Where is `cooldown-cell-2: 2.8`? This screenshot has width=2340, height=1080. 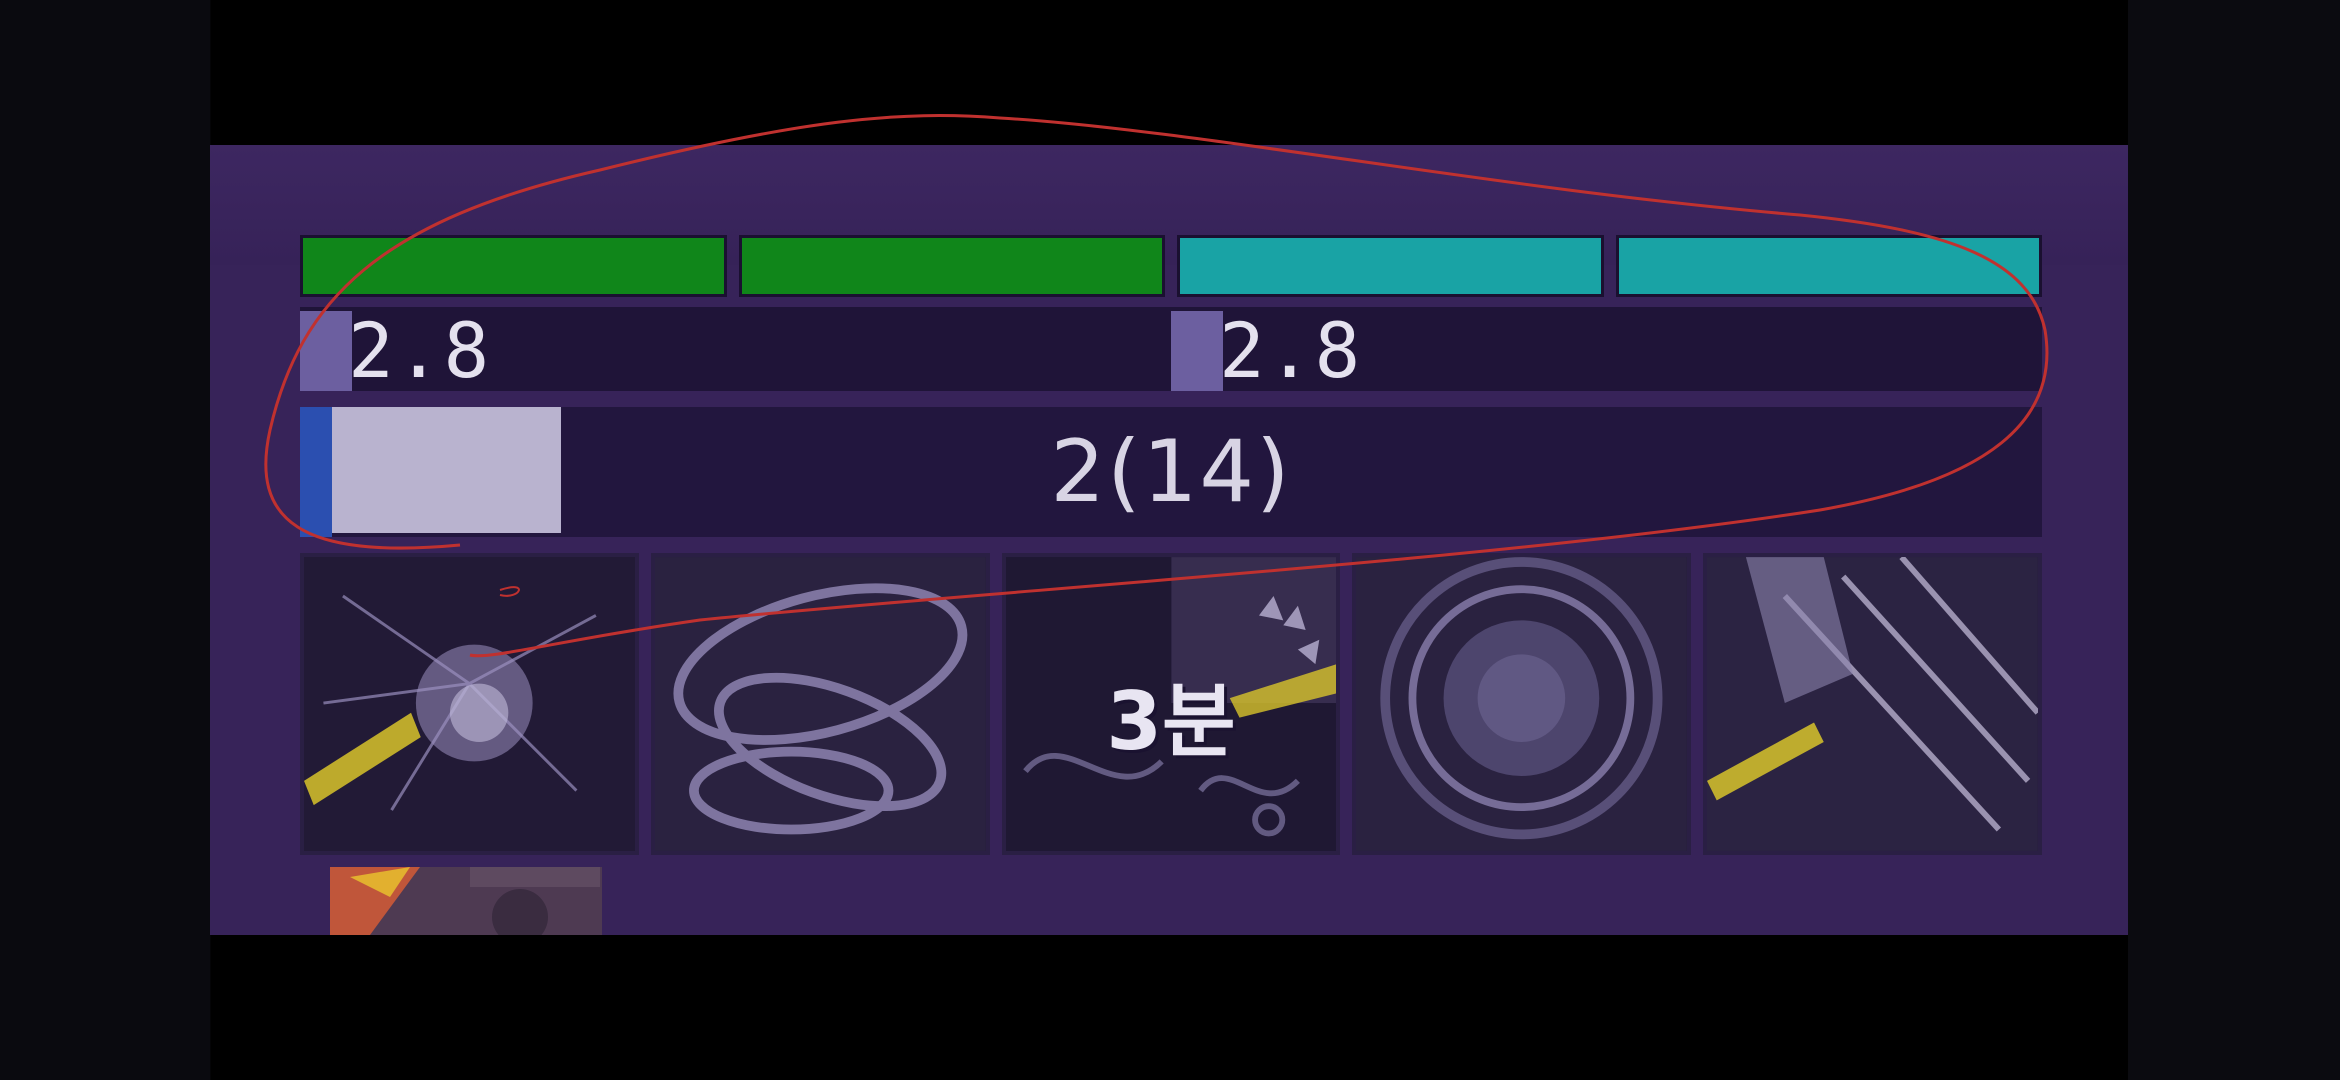 cooldown-cell-2: 2.8 is located at coordinates (1606, 350).